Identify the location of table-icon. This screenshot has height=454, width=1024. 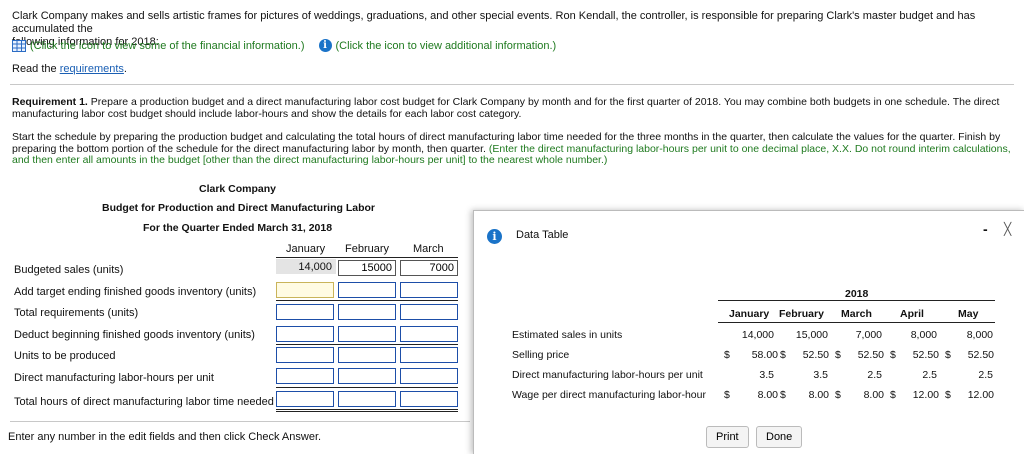
(19, 45).